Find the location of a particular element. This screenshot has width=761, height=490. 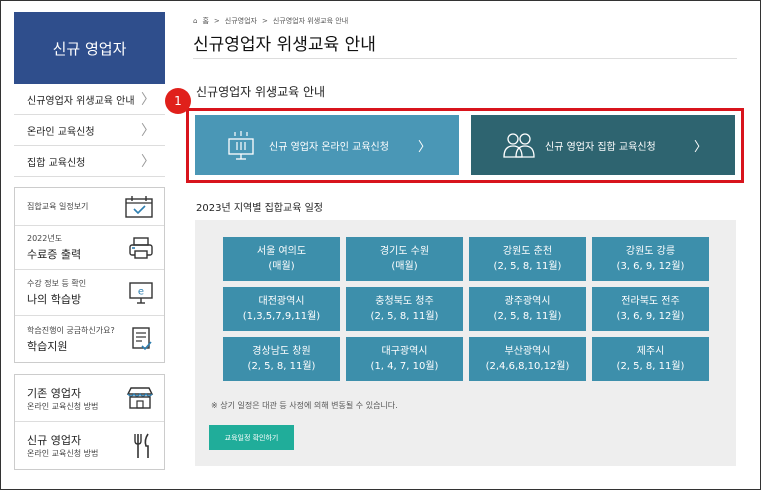

guide-links: 기존 영업자 온라인 교육신청 방법 신규 영업자 온라인 교육신청 방법 is located at coordinates (89, 422).